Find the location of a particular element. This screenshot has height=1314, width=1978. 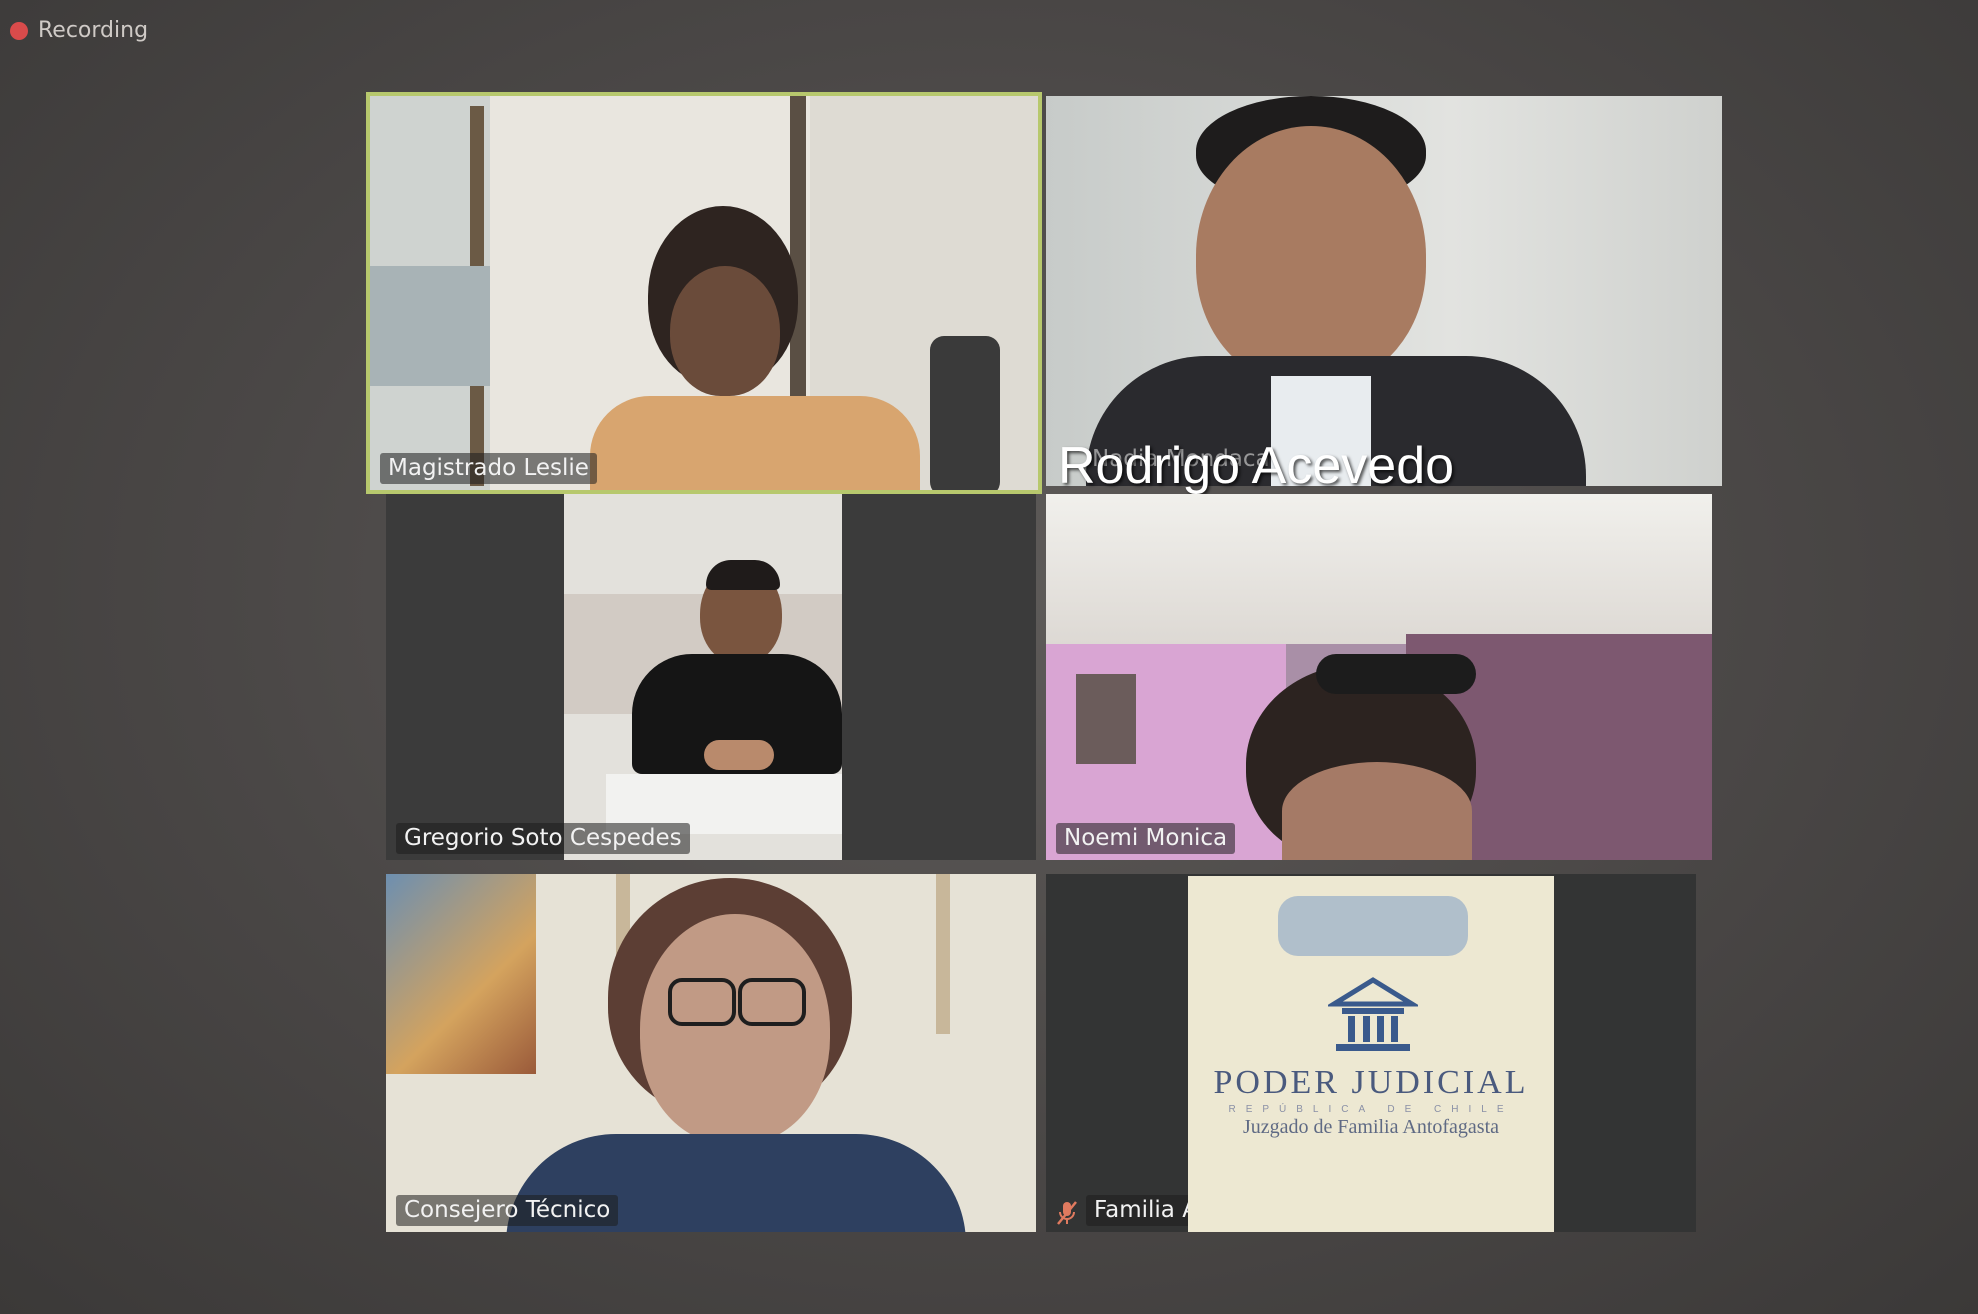

video-tile-rodrigo-acevedo: Nadia Mondaca is located at coordinates (1384, 291).